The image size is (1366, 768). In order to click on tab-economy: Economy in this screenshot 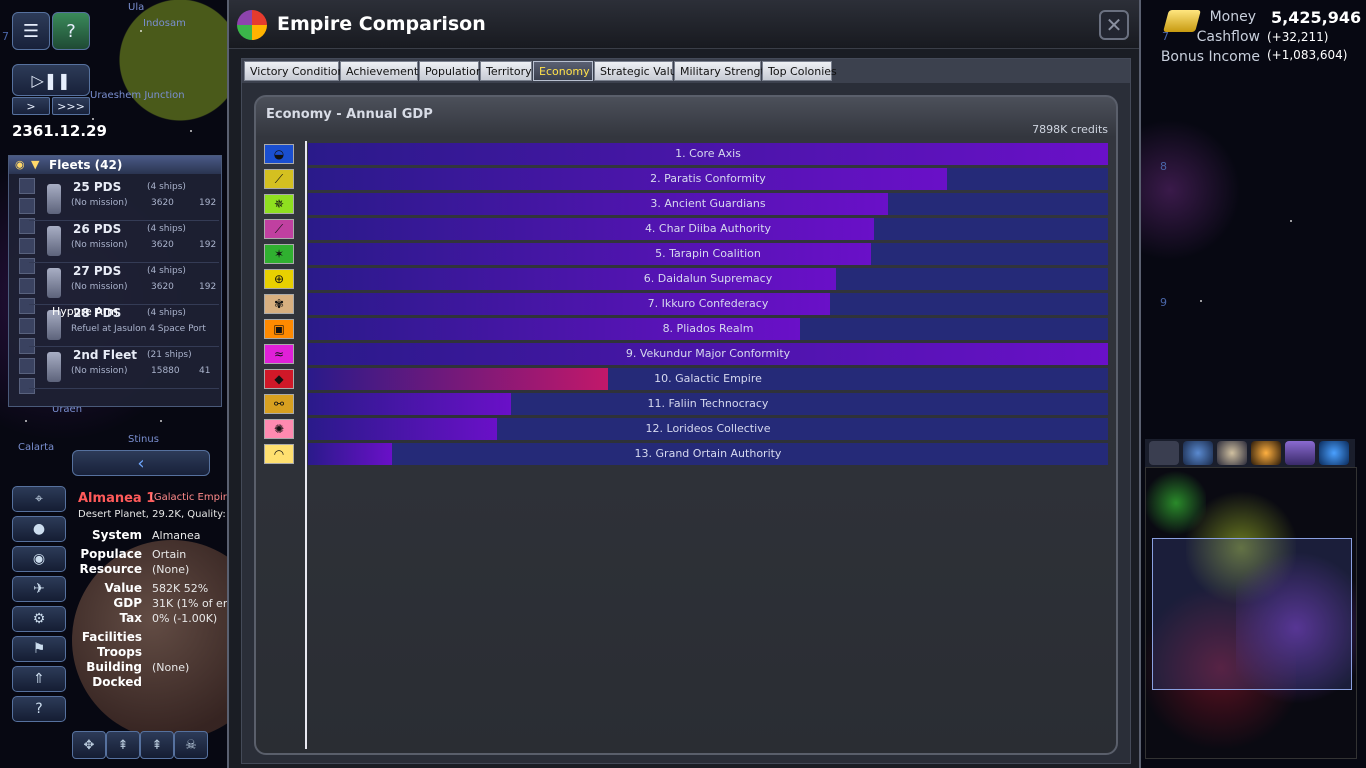, I will do `click(563, 71)`.